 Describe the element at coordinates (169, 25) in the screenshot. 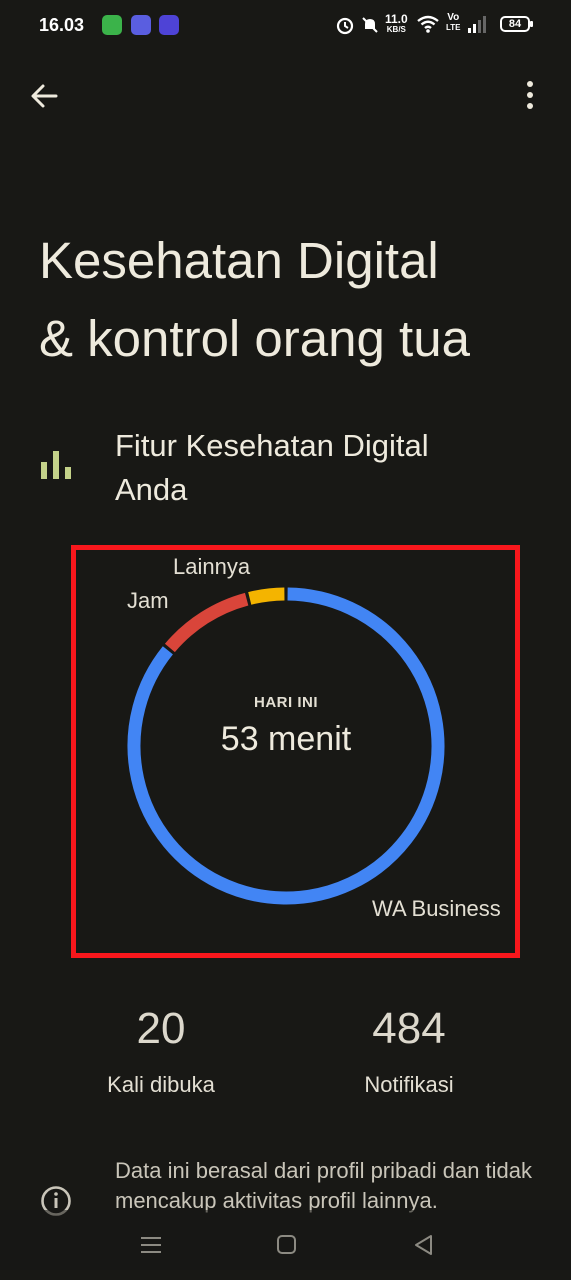

I see `notification-game-icon` at that location.